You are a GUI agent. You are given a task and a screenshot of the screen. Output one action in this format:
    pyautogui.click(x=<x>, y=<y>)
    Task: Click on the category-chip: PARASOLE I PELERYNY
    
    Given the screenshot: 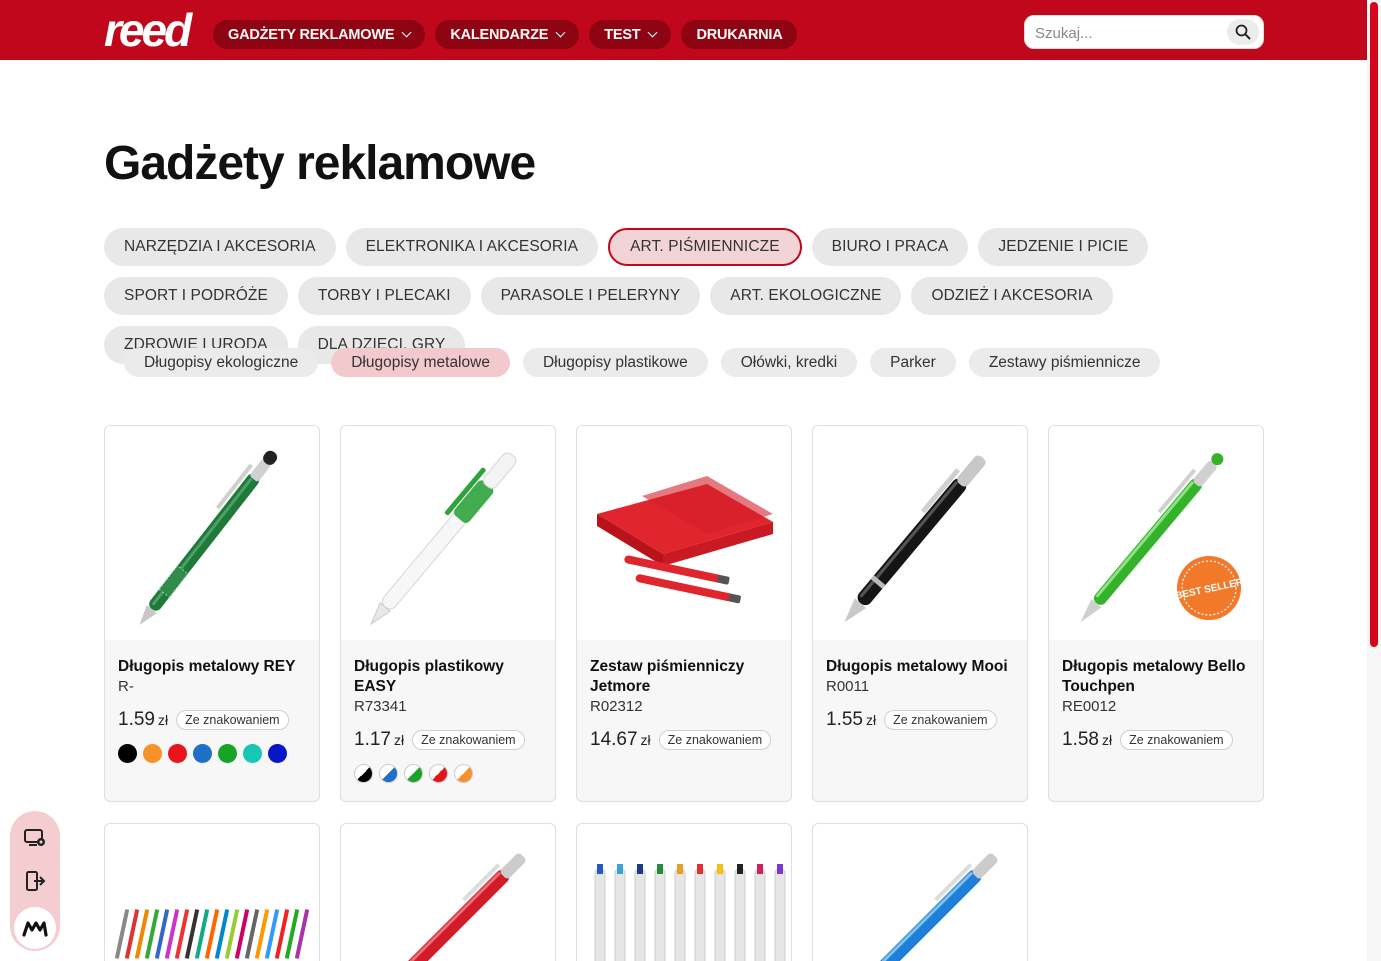 What is the action you would take?
    pyautogui.click(x=590, y=296)
    